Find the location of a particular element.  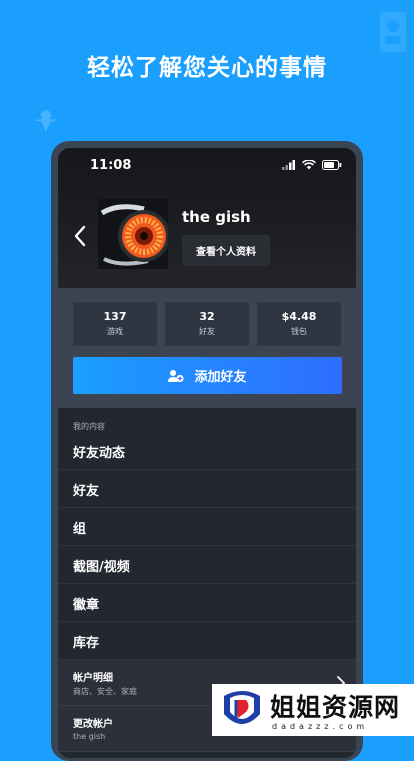

stat-wallet: $4.48 钱包 is located at coordinates (299, 324).